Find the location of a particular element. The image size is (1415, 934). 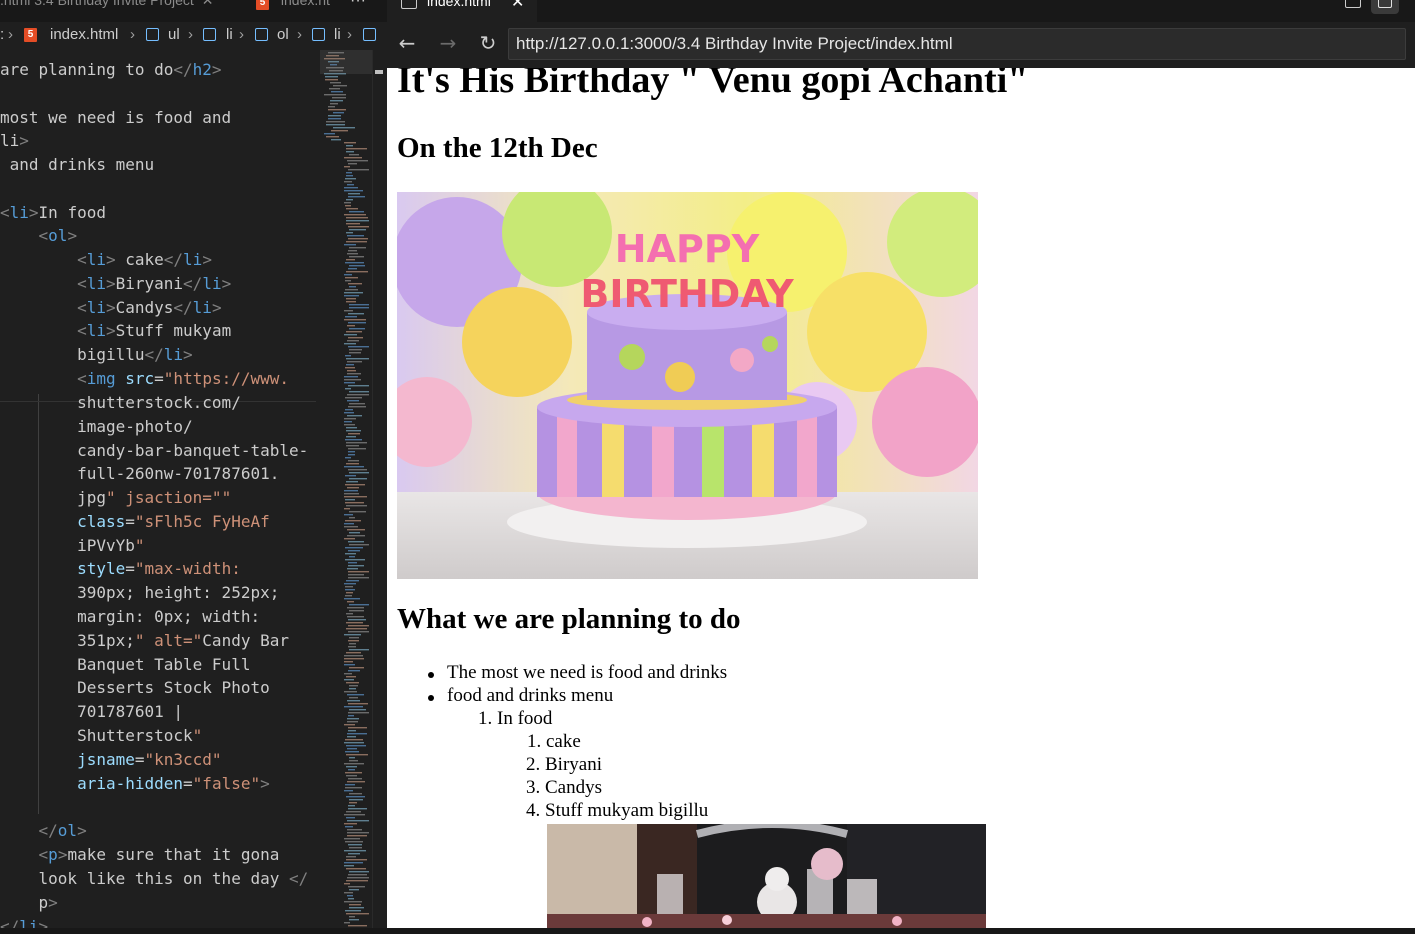

editor-tab-label: index.ht is located at coordinates (305, 4).